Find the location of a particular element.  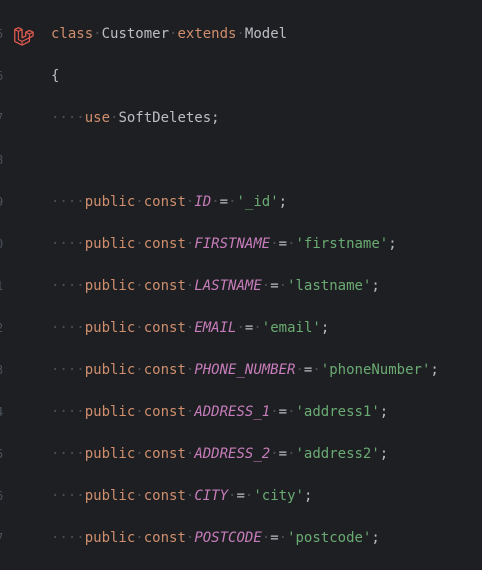

code-token-str: 'lastname' is located at coordinates (329, 286).